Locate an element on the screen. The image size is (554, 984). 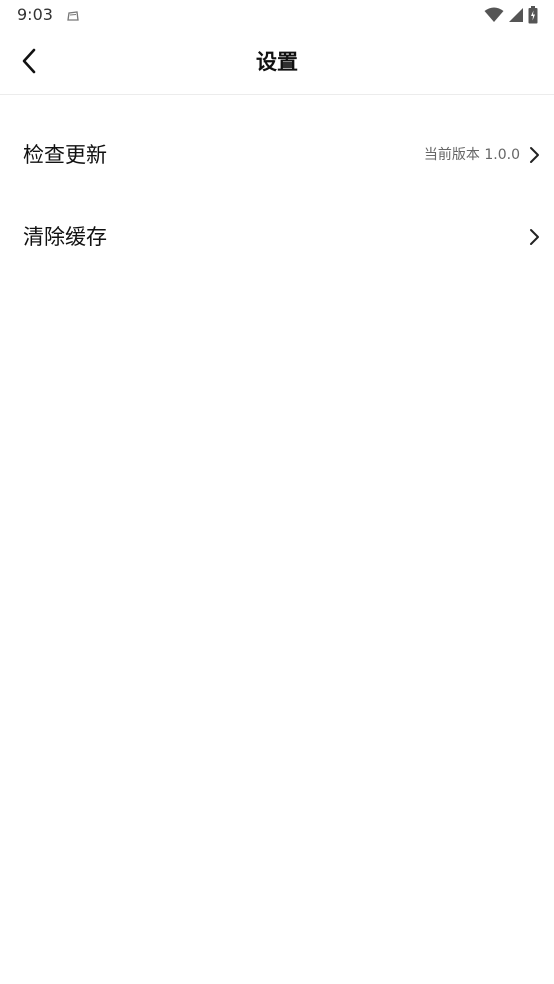
app-header: 设置 is located at coordinates (277, 62).